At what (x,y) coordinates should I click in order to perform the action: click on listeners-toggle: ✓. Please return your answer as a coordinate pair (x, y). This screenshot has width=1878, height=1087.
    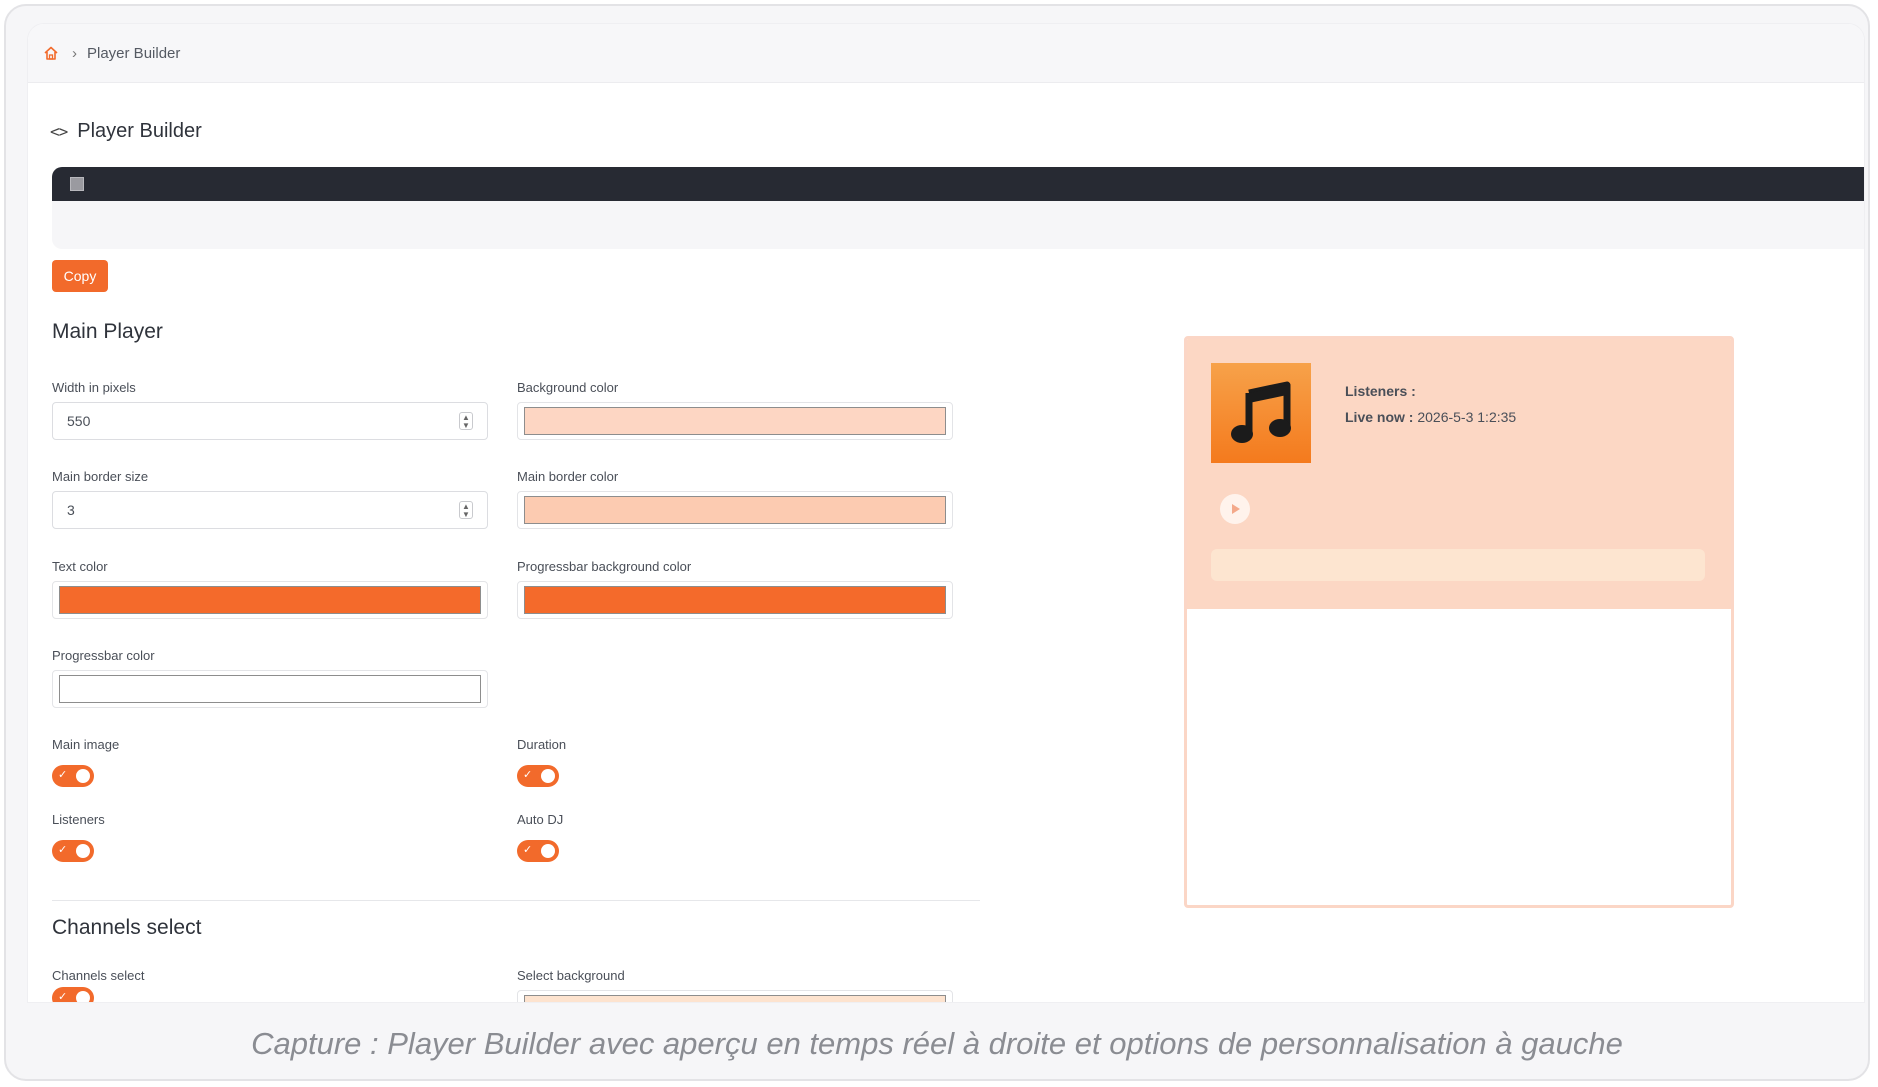
    Looking at the image, I should click on (73, 851).